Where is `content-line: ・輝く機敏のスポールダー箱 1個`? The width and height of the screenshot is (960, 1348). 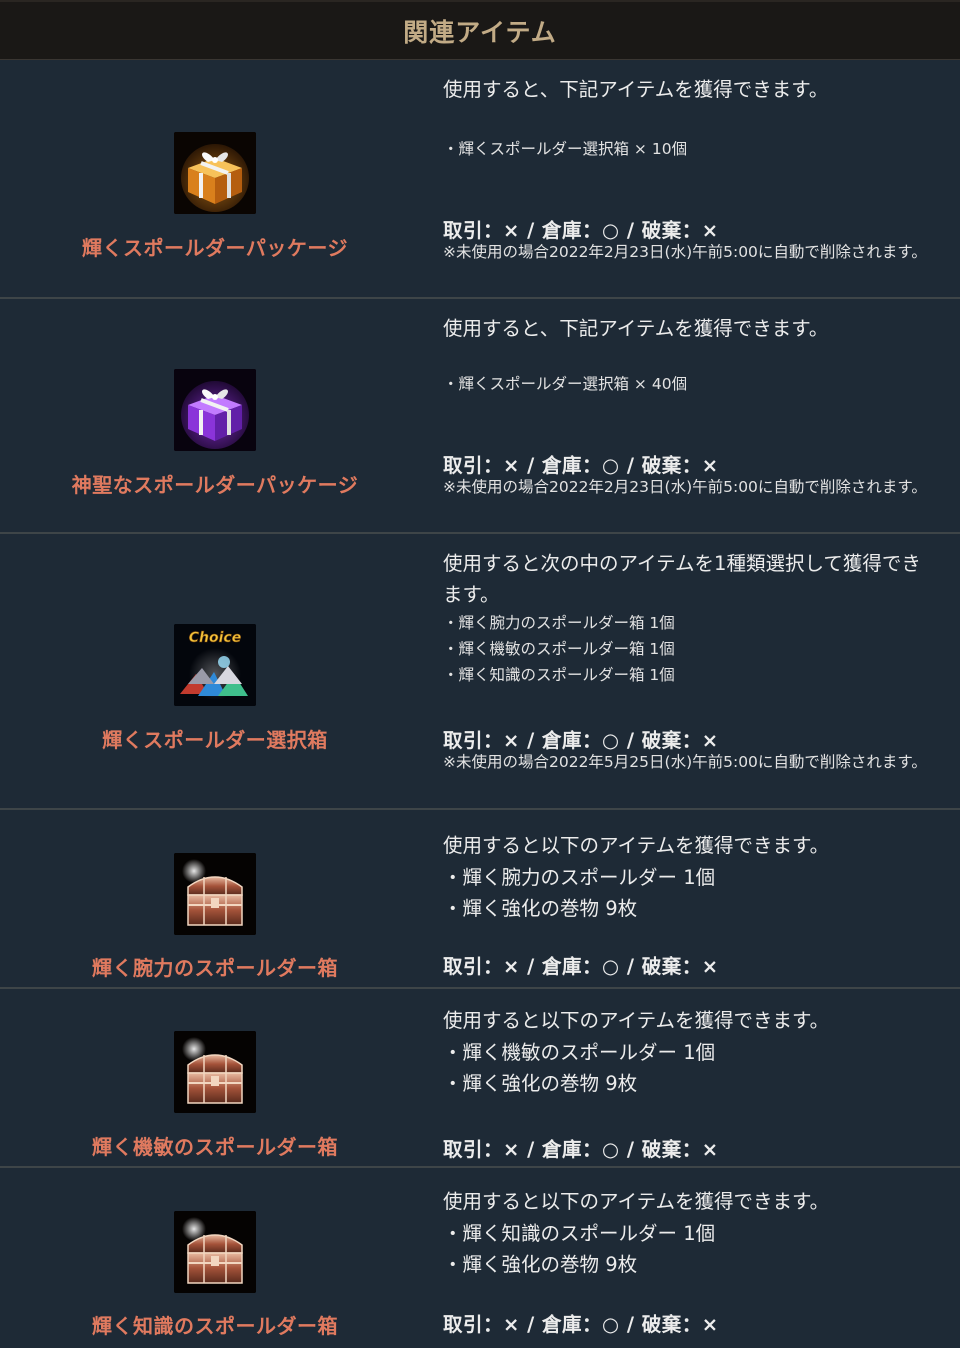 content-line: ・輝く機敏のスポールダー箱 1個 is located at coordinates (559, 649).